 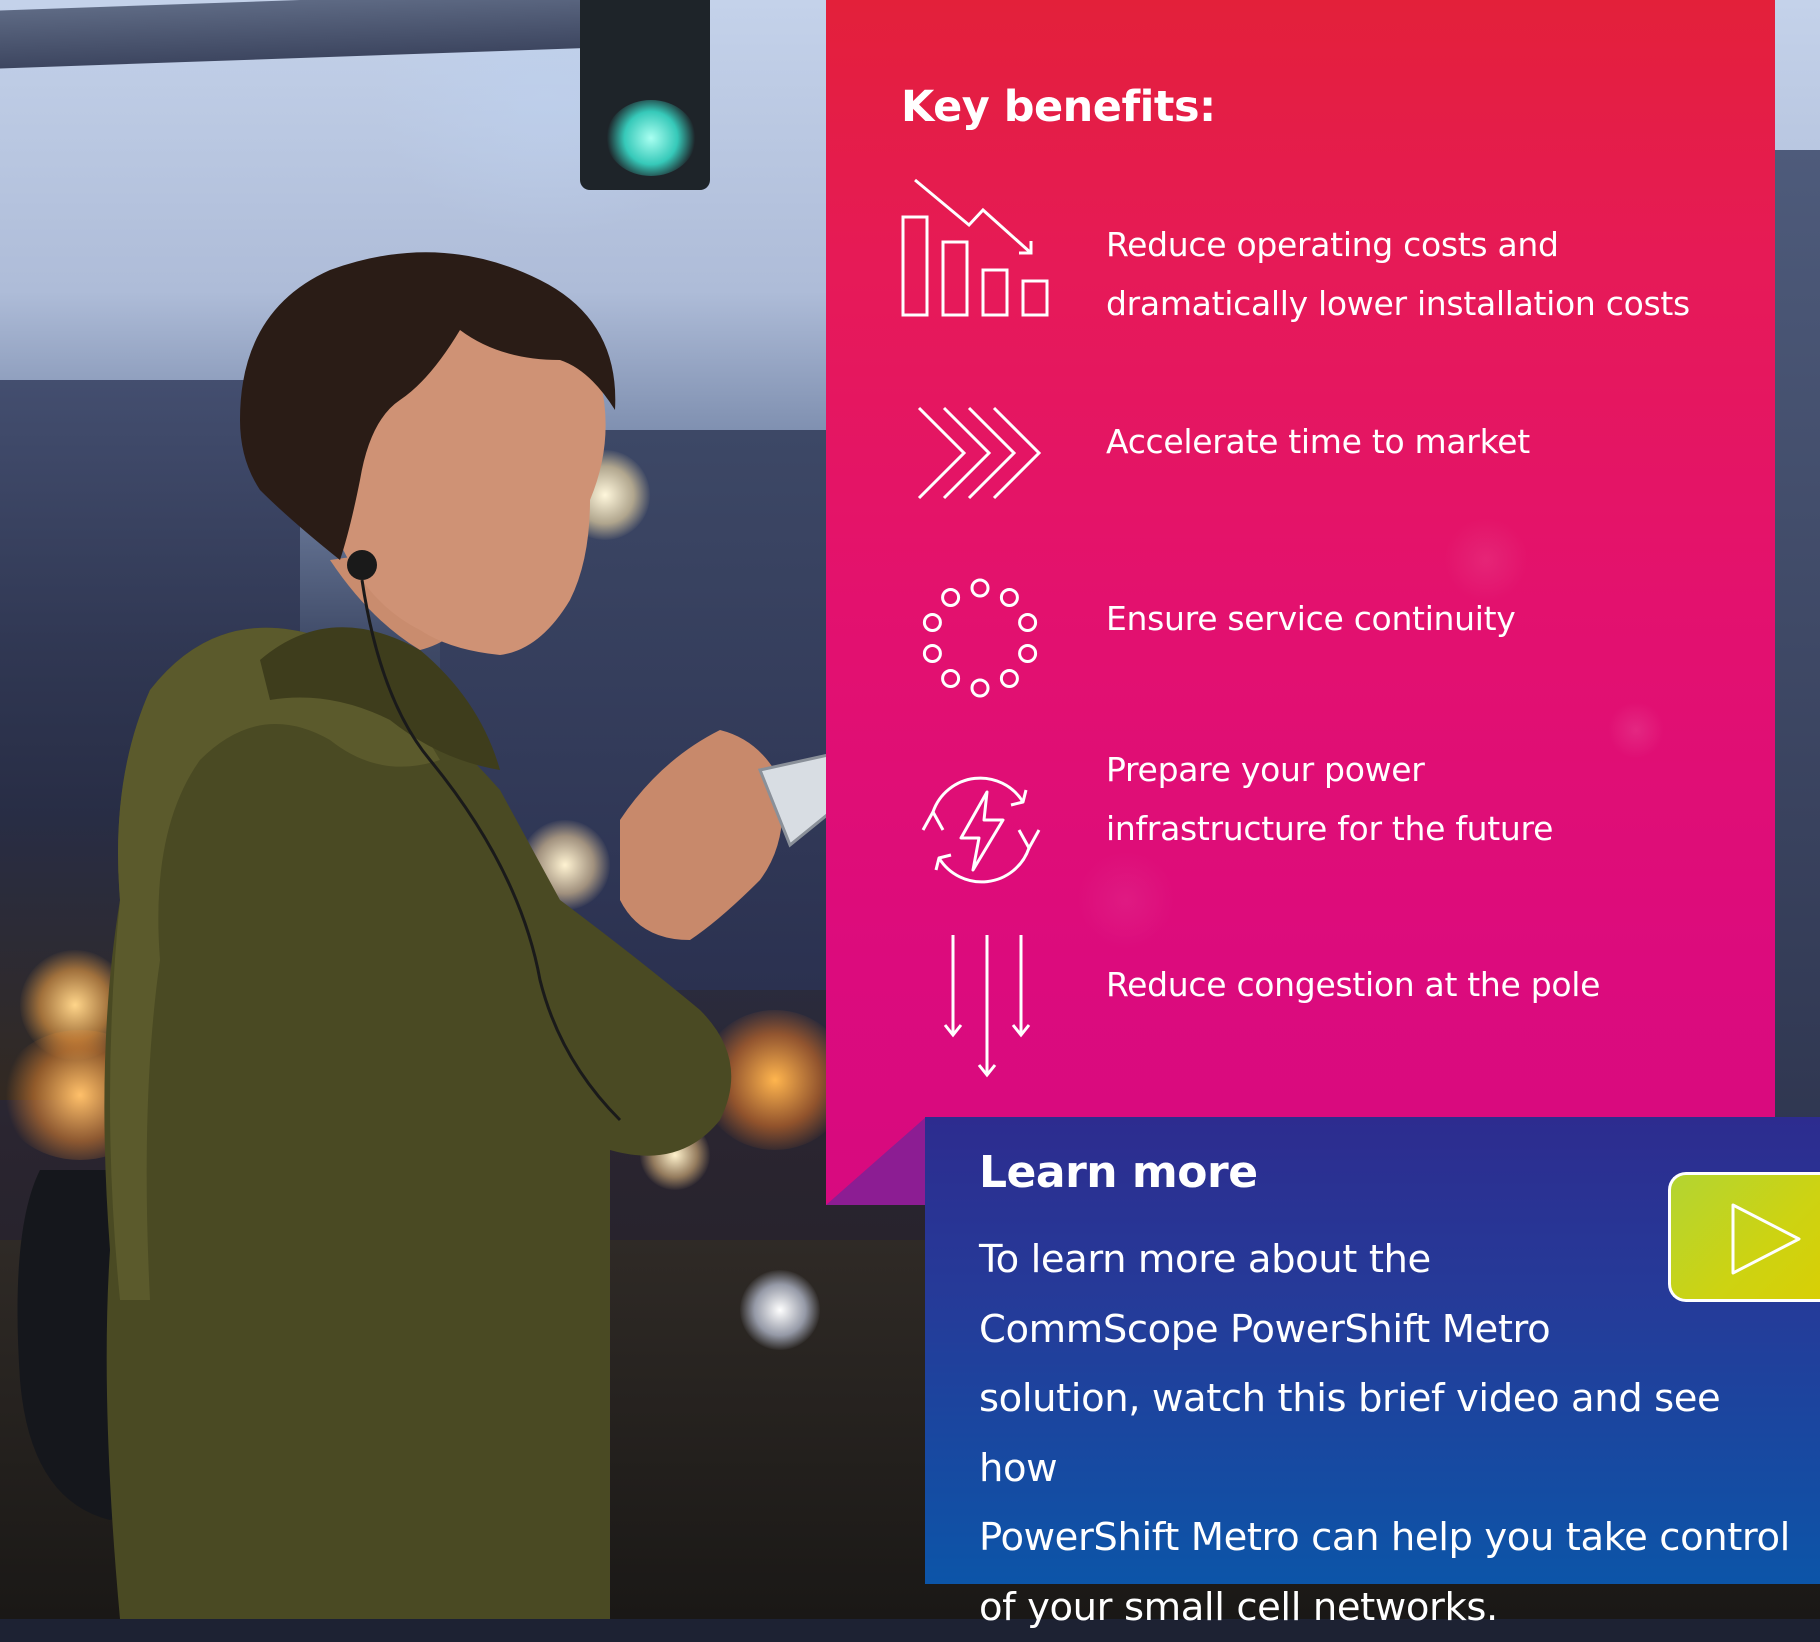 I want to click on benefit-text: Accelerate time to market, so click(x=1426, y=441).